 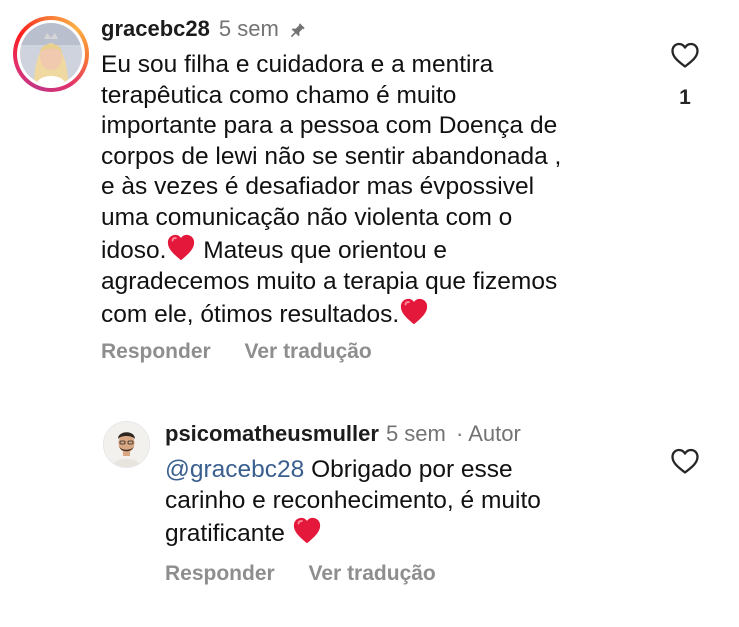 What do you see at coordinates (329, 125) in the screenshot?
I see `comment-line: importante para a pessoa com Doença de` at bounding box center [329, 125].